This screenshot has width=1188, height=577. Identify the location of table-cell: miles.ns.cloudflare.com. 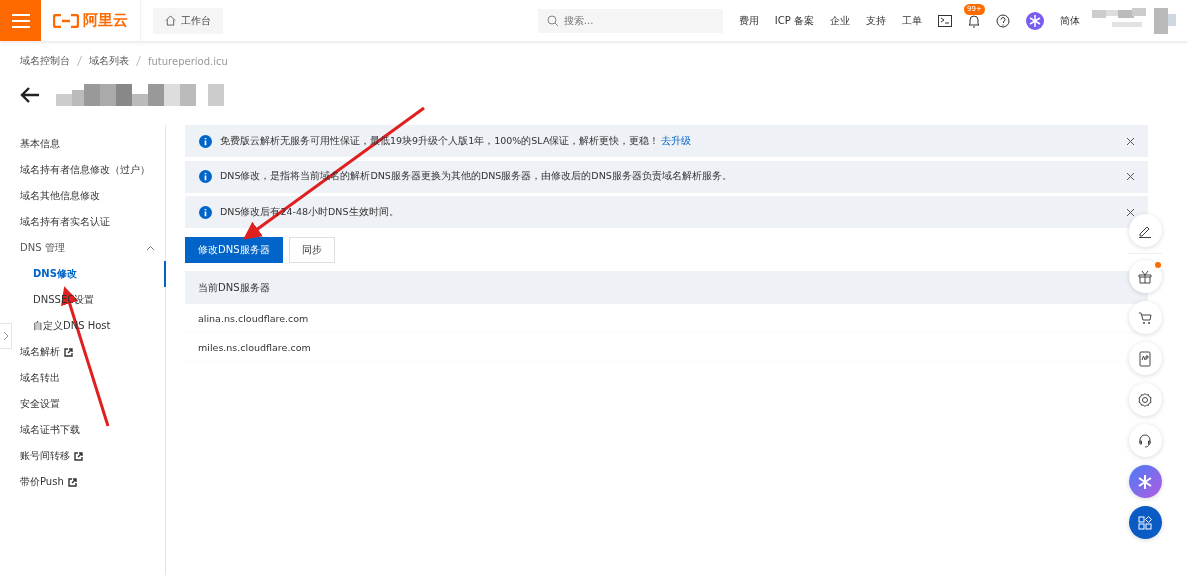
(254, 347).